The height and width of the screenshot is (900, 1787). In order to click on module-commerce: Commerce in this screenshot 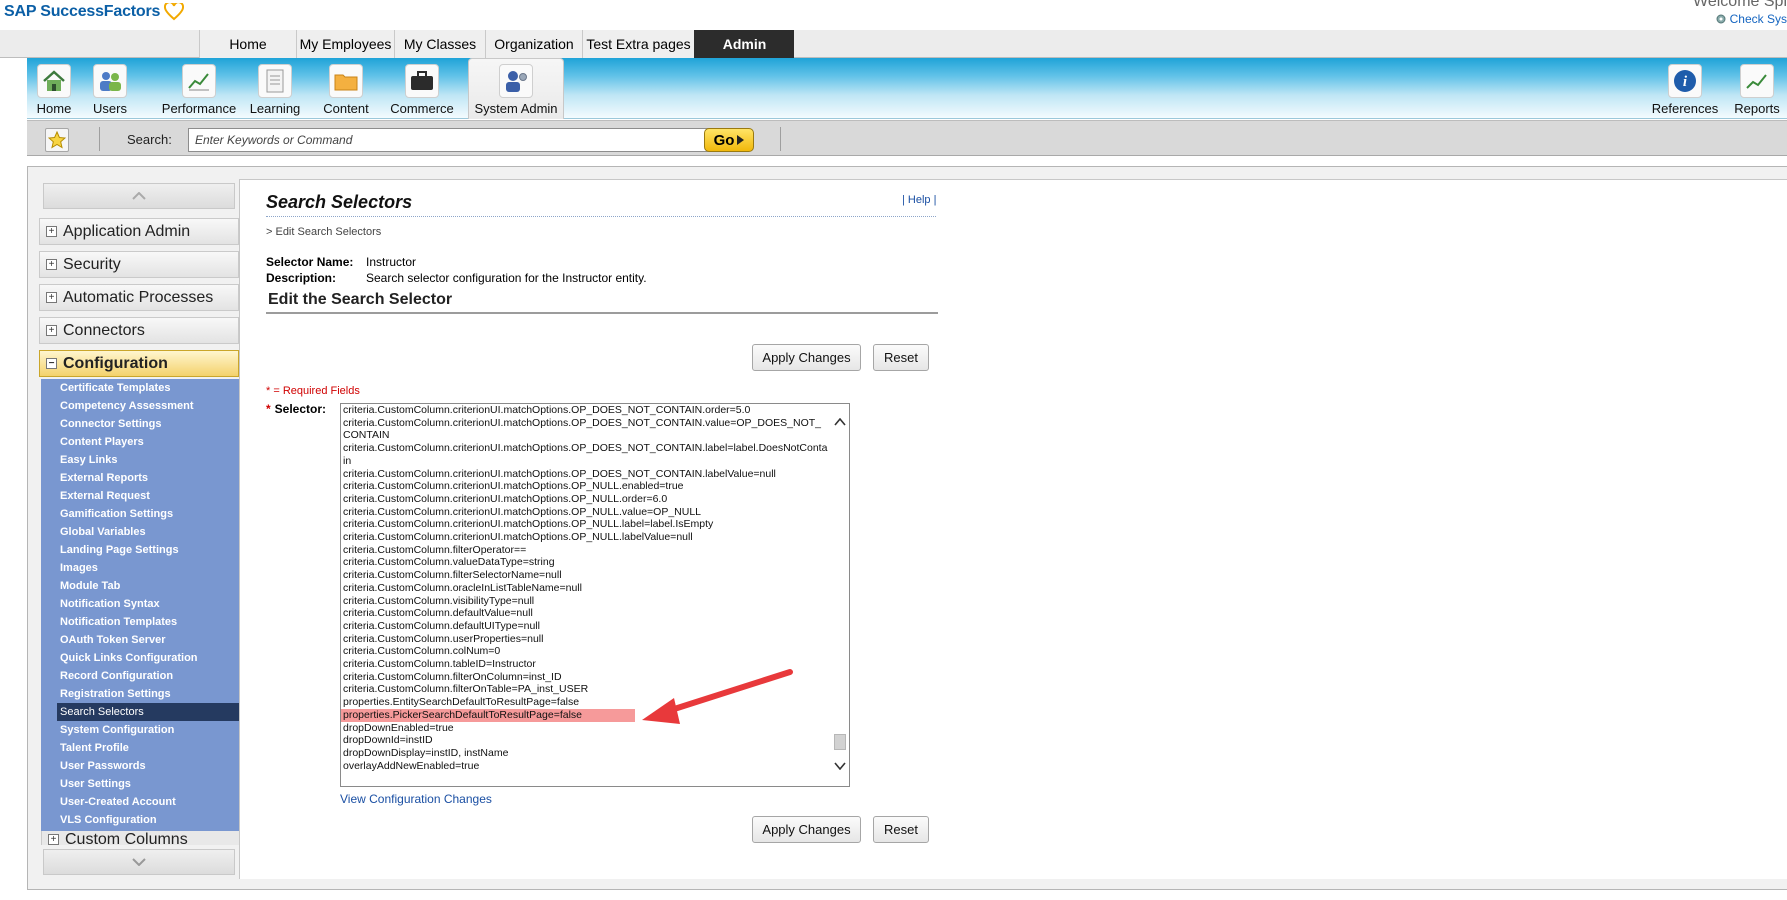, I will do `click(422, 88)`.